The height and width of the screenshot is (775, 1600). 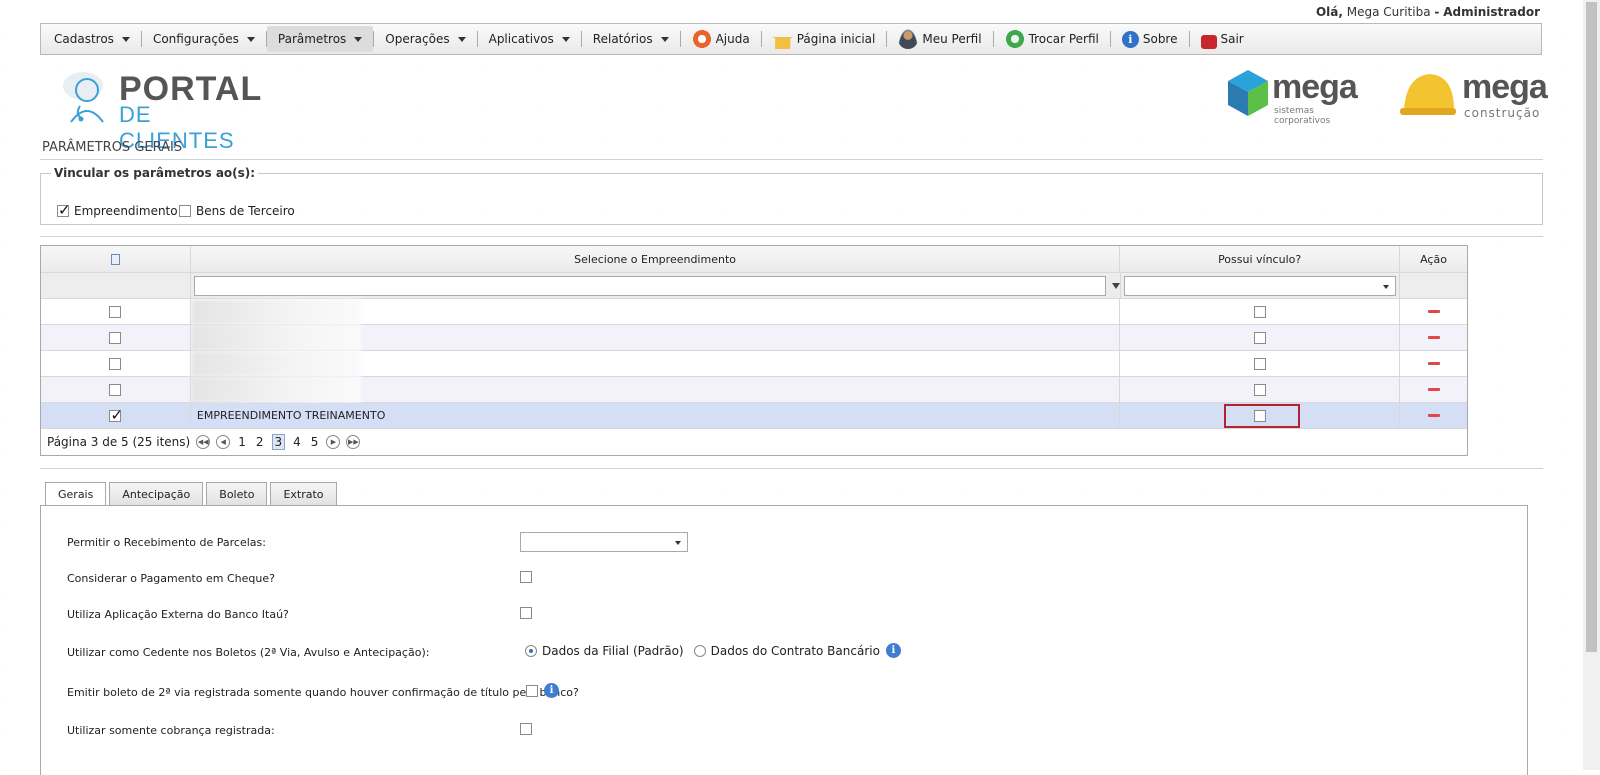 I want to click on menu-relatorios: Relatórios, so click(x=631, y=39).